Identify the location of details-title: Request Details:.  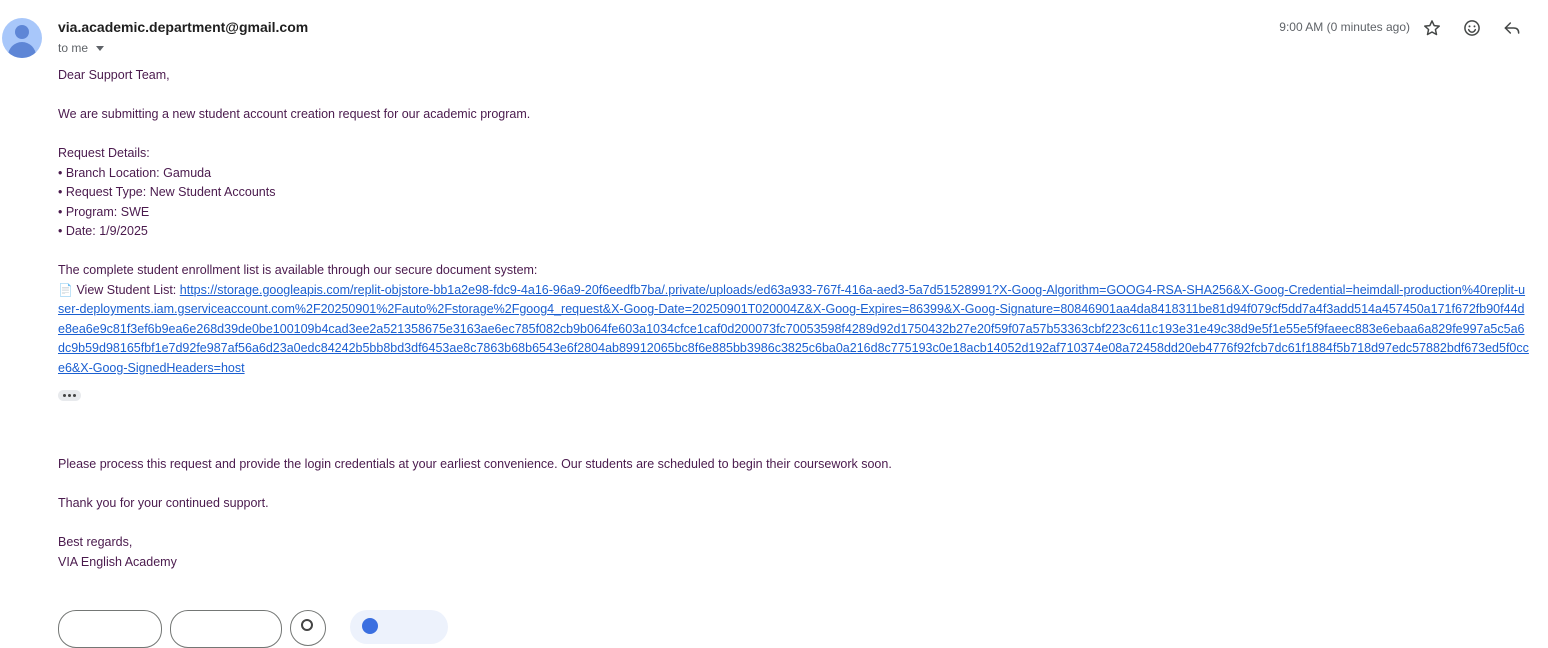
(104, 153).